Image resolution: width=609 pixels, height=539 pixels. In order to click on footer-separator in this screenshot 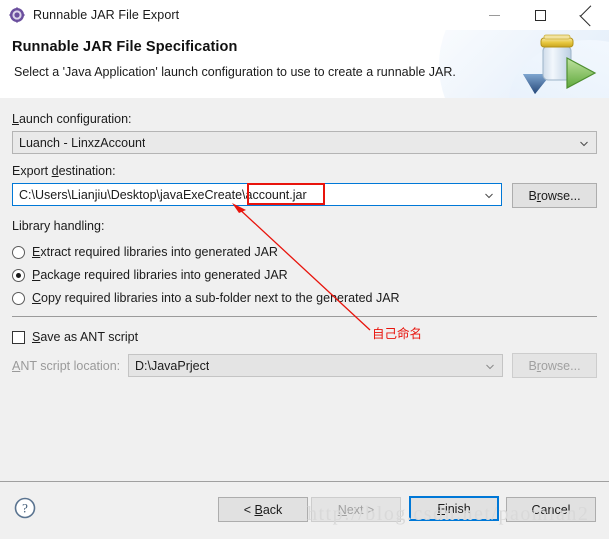, I will do `click(304, 481)`.